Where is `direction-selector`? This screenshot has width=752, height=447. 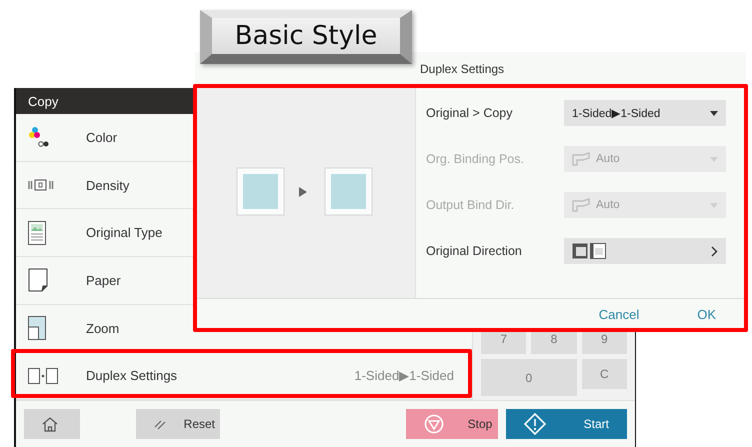
direction-selector is located at coordinates (645, 251).